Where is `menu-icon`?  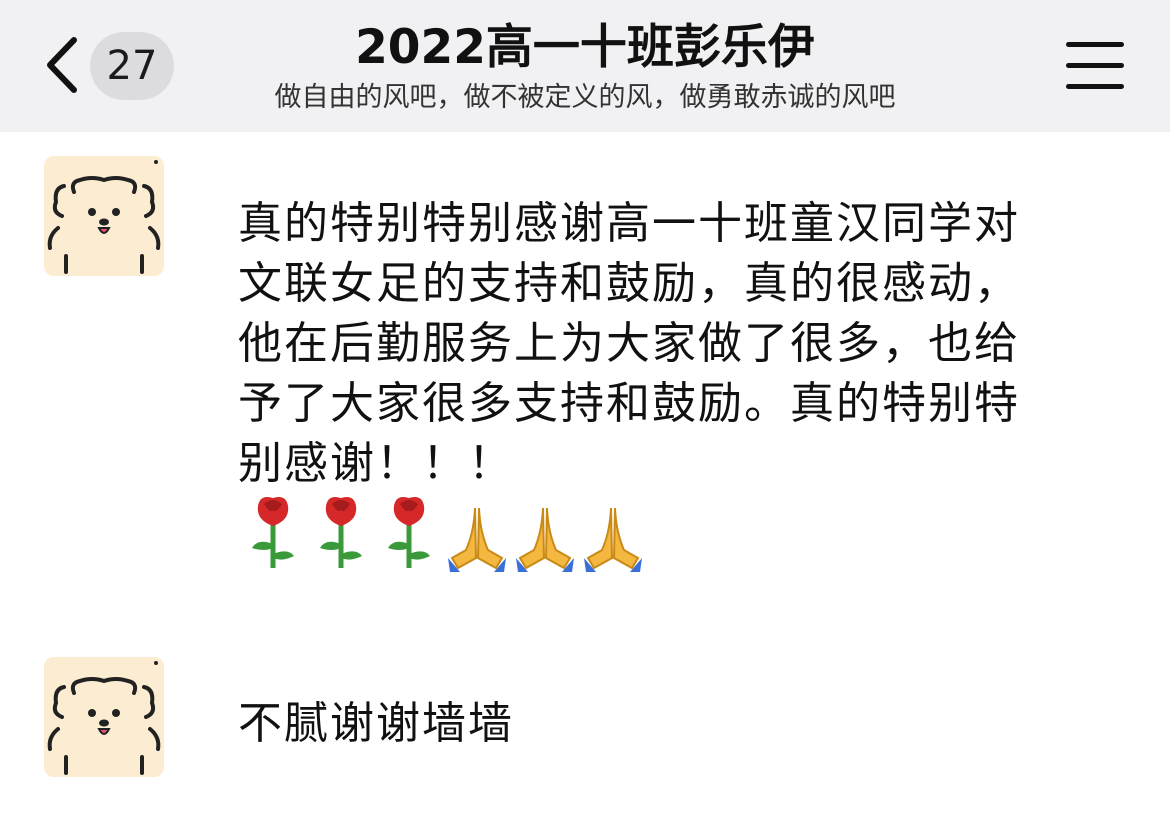
menu-icon is located at coordinates (1095, 66).